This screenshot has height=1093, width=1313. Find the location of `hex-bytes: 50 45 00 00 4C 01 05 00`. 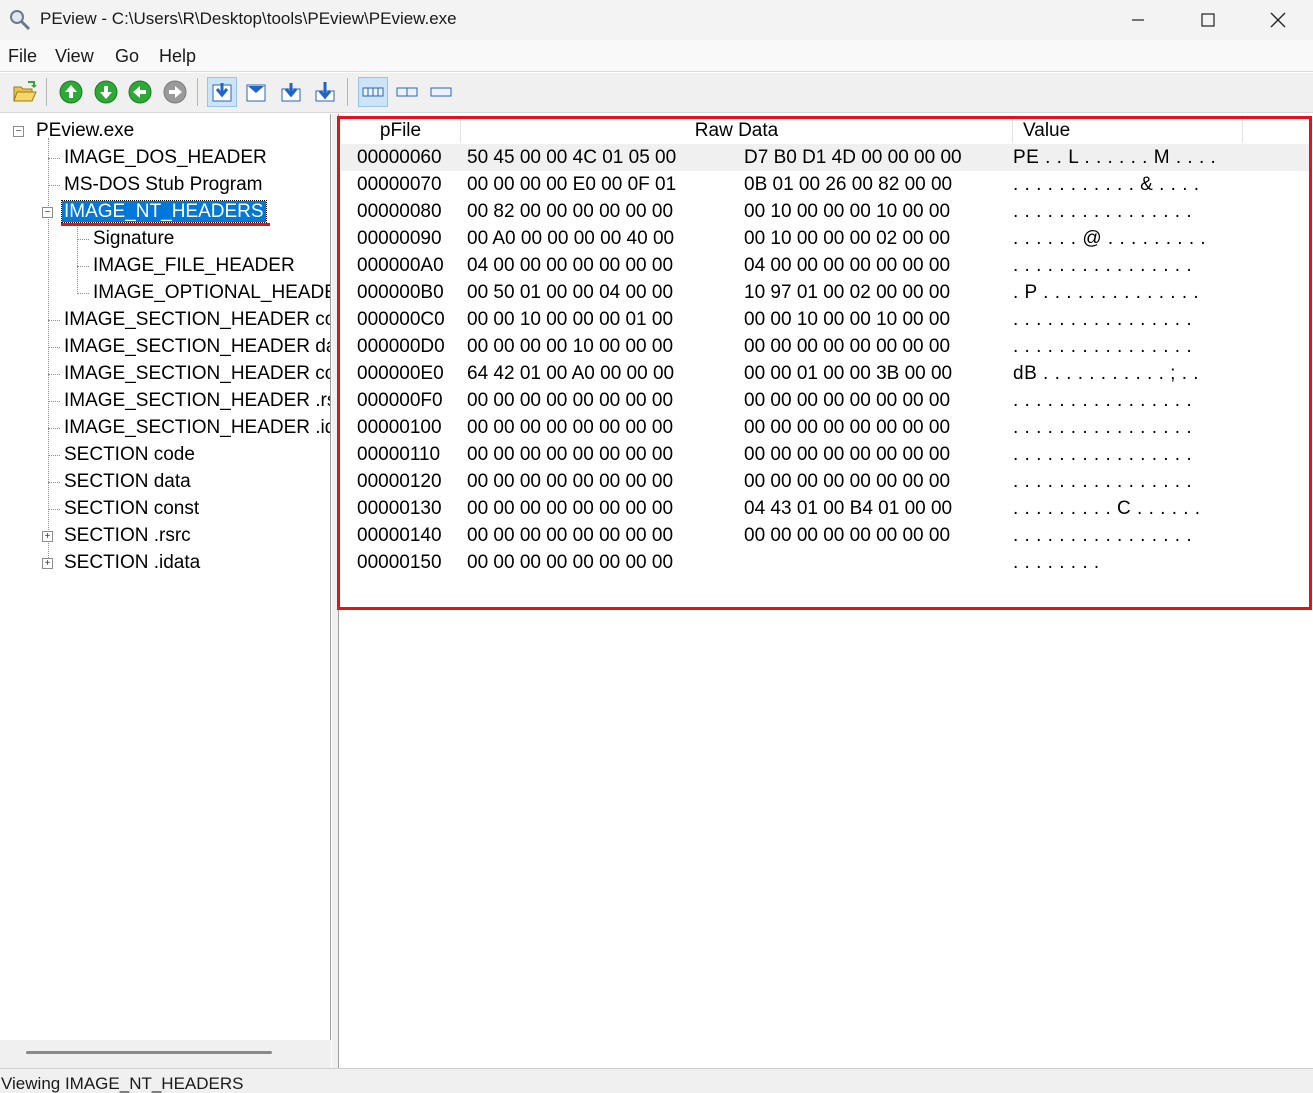

hex-bytes: 50 45 00 00 4C 01 05 00 is located at coordinates (572, 157).